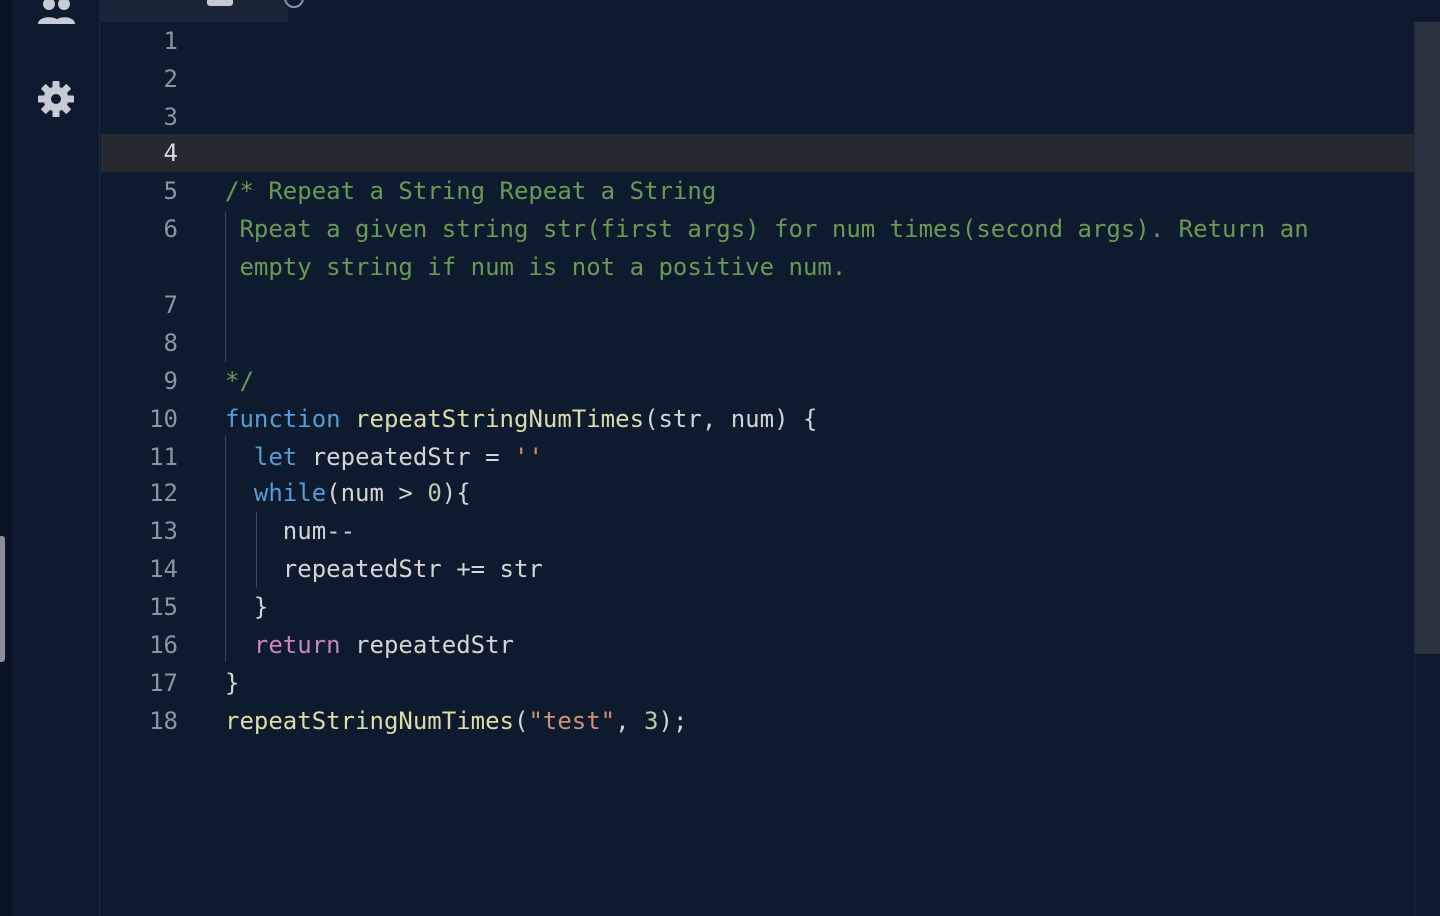  I want to click on gear-icon, so click(56, 99).